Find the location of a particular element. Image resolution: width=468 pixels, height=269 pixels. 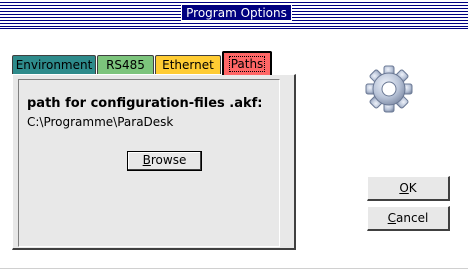

gear-icon is located at coordinates (389, 89).